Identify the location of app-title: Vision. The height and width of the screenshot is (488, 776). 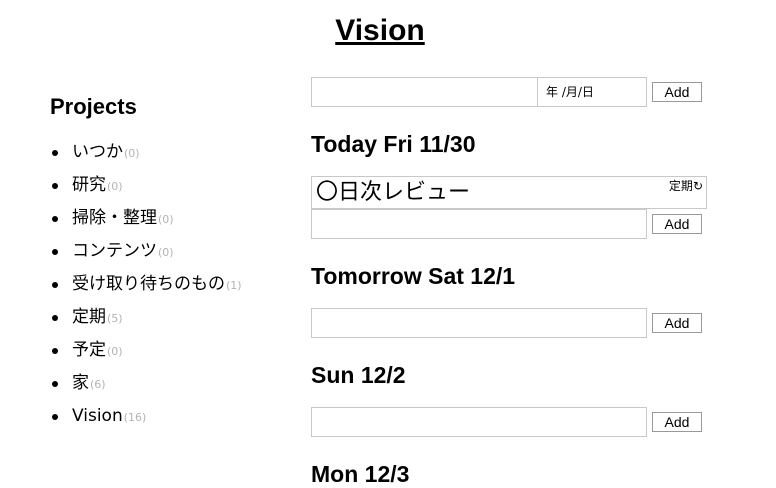
(380, 30).